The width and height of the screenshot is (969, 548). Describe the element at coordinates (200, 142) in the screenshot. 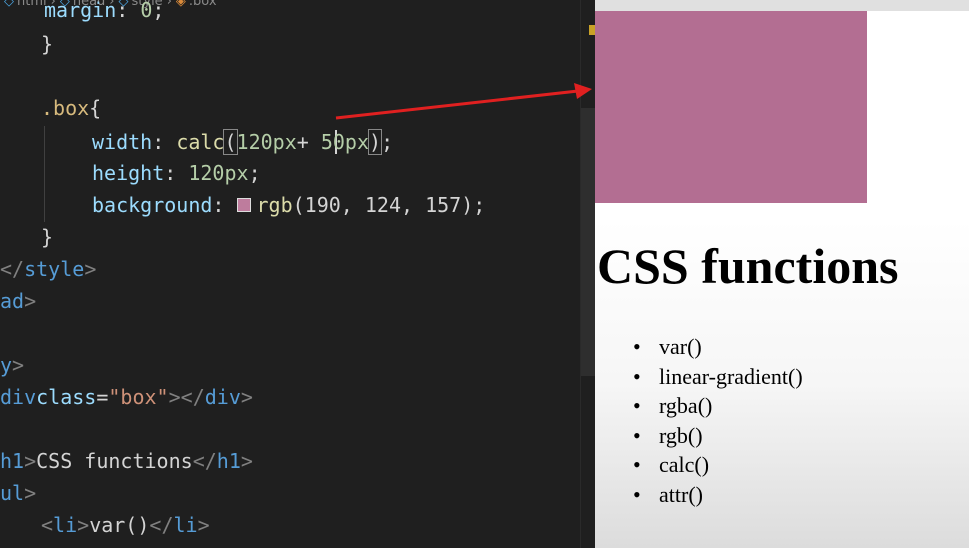

I see `code-token: calc` at that location.